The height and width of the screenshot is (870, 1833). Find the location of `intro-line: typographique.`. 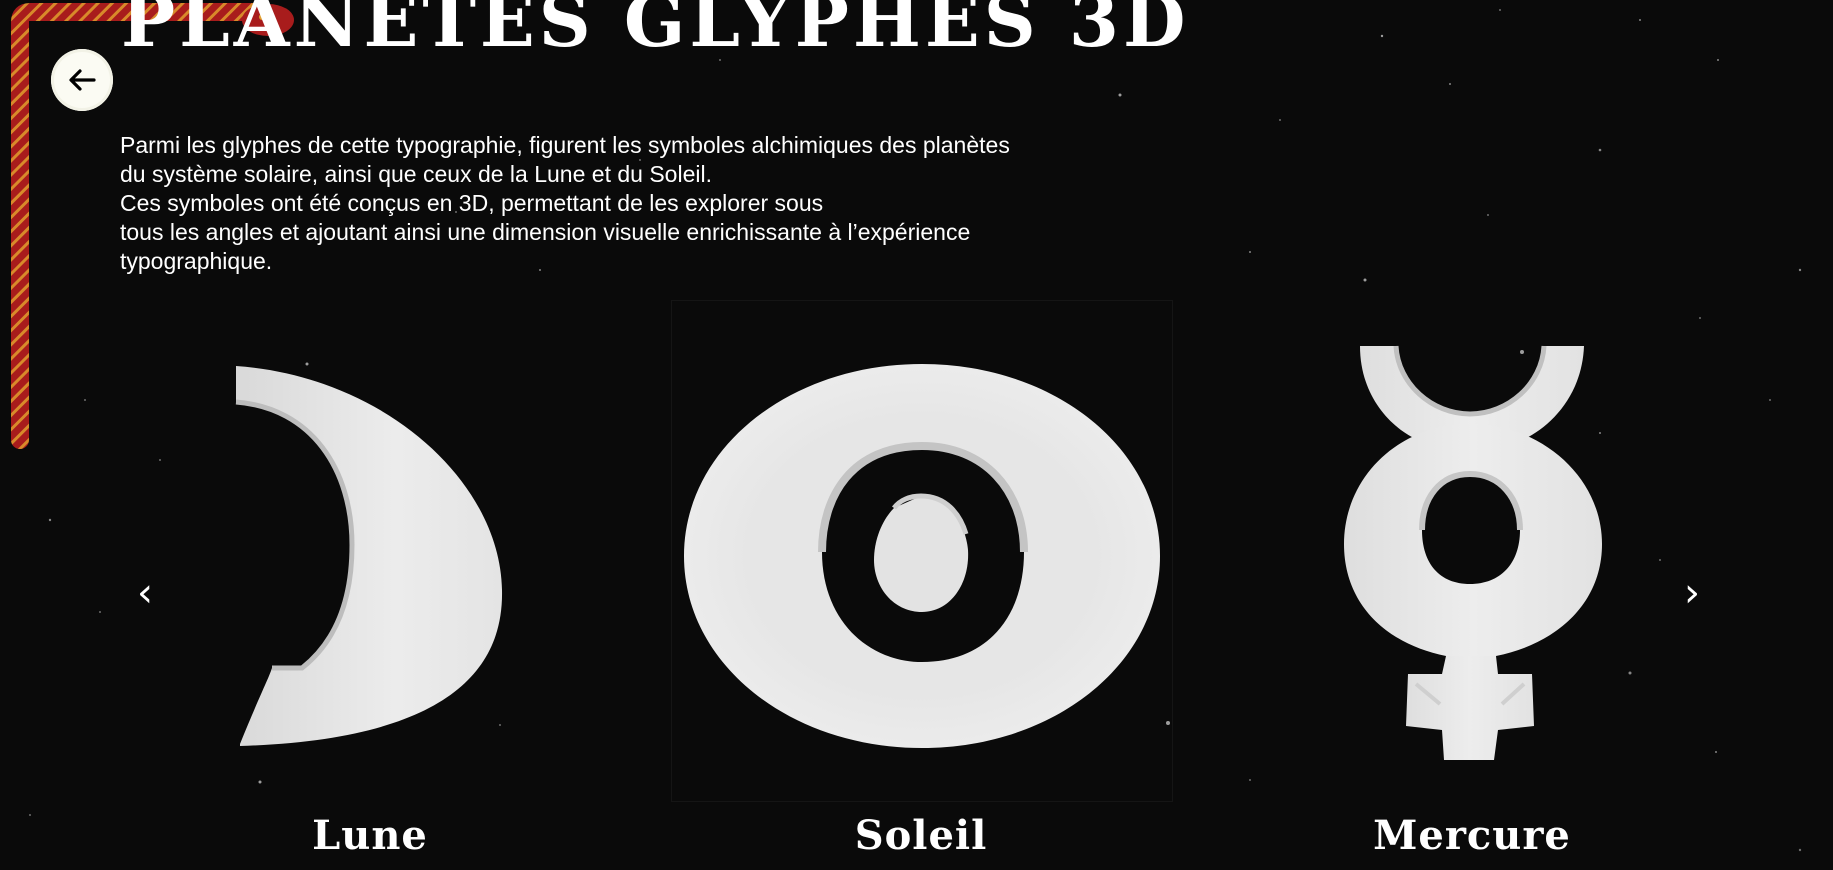

intro-line: typographique. is located at coordinates (196, 261).